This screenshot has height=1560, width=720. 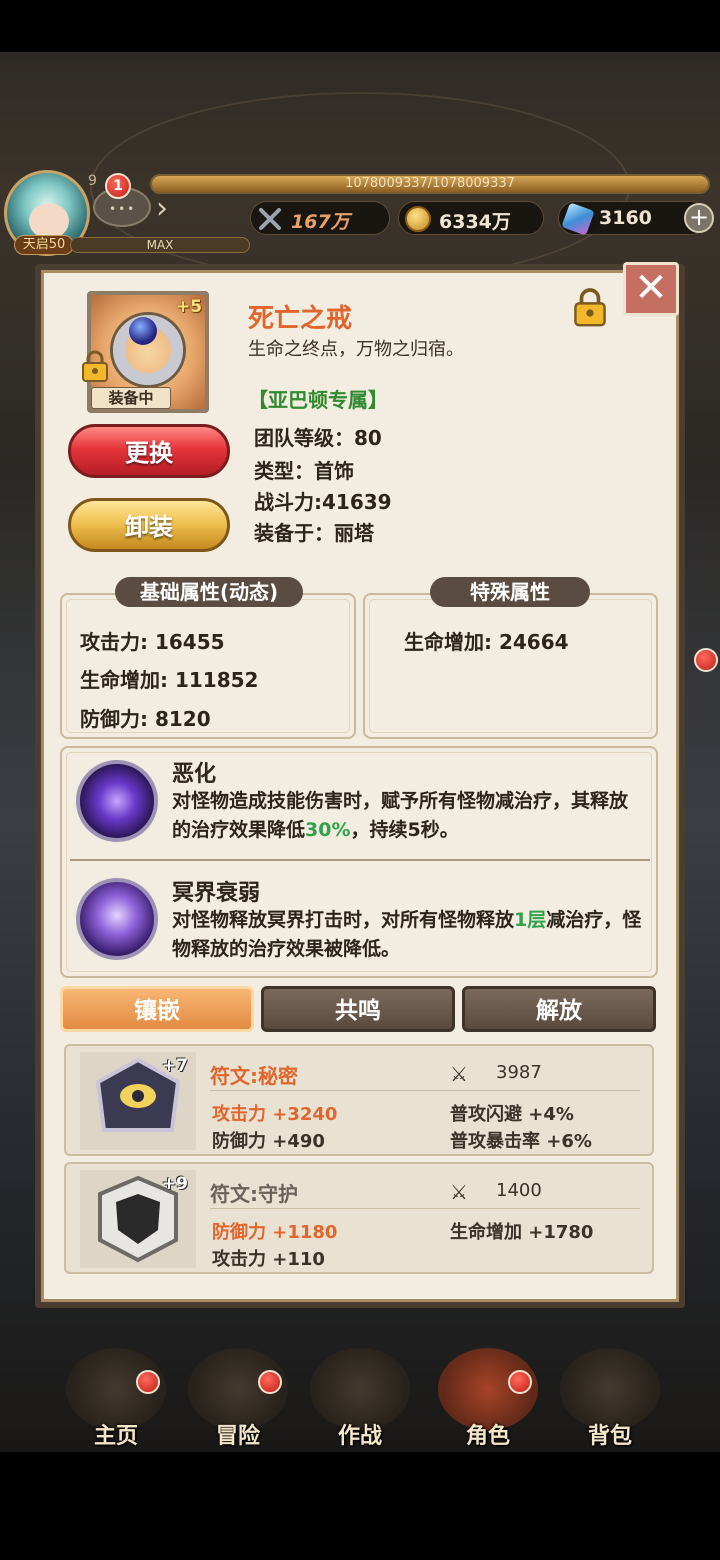 I want to click on max-level-bar: MAX, so click(x=160, y=245).